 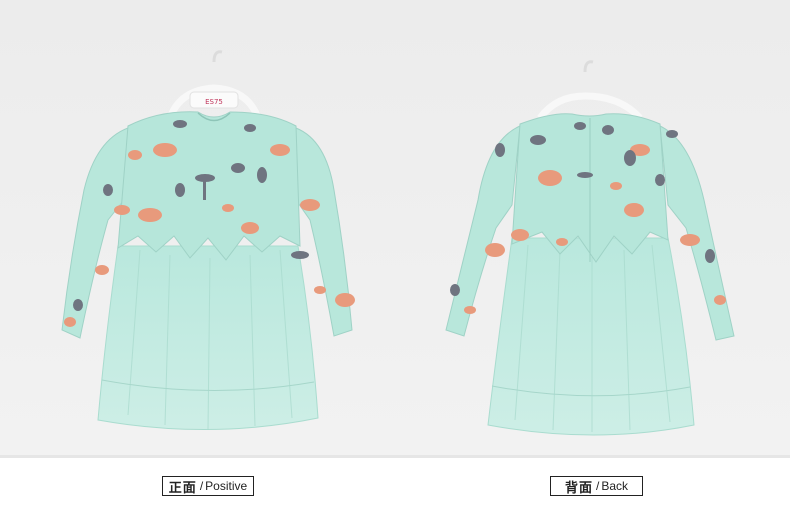 I want to click on hanger-tag-text: ES75, so click(x=214, y=102).